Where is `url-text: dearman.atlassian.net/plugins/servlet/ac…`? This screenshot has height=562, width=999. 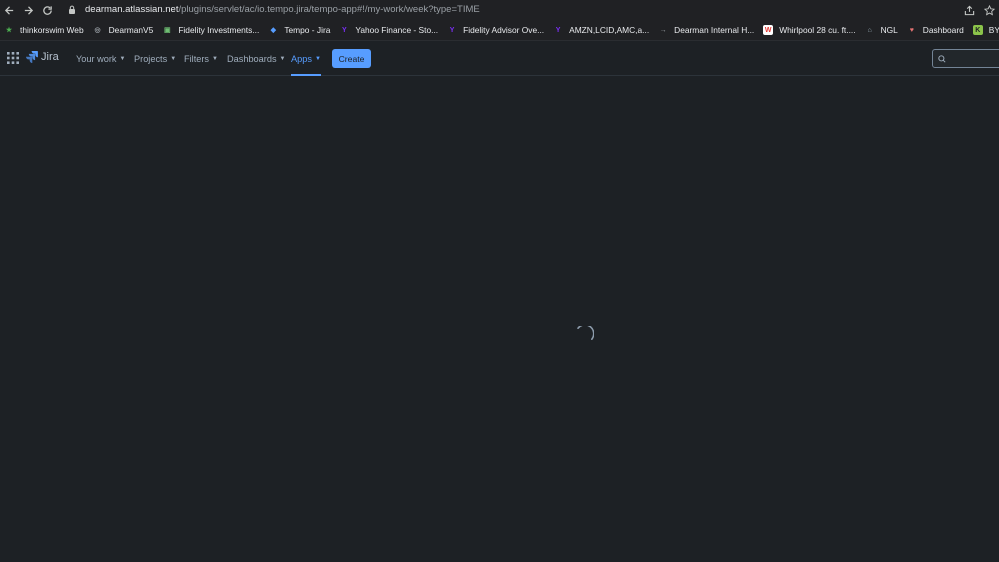 url-text: dearman.atlassian.net/plugins/servlet/ac… is located at coordinates (282, 9).